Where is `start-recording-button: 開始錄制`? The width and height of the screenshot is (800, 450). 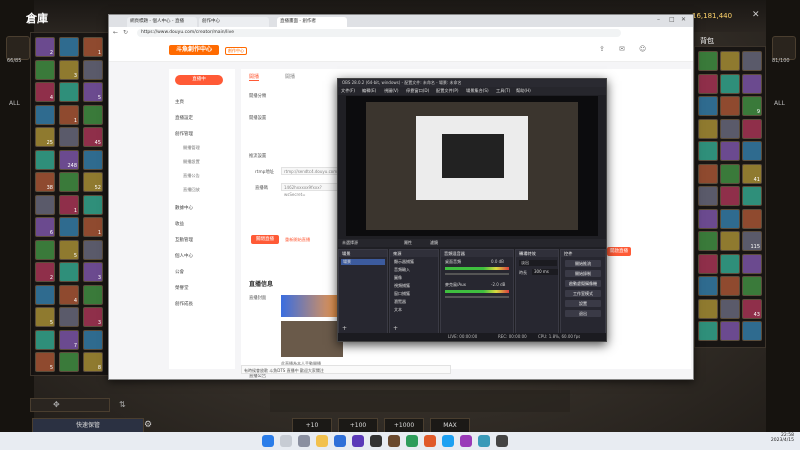 start-recording-button: 開始錄制 is located at coordinates (583, 273).